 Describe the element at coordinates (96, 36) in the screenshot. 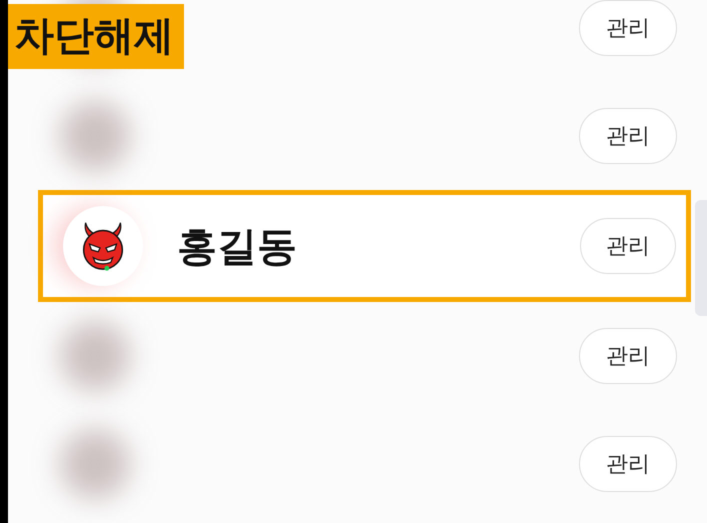

I see `caption-label: 차단해제` at that location.